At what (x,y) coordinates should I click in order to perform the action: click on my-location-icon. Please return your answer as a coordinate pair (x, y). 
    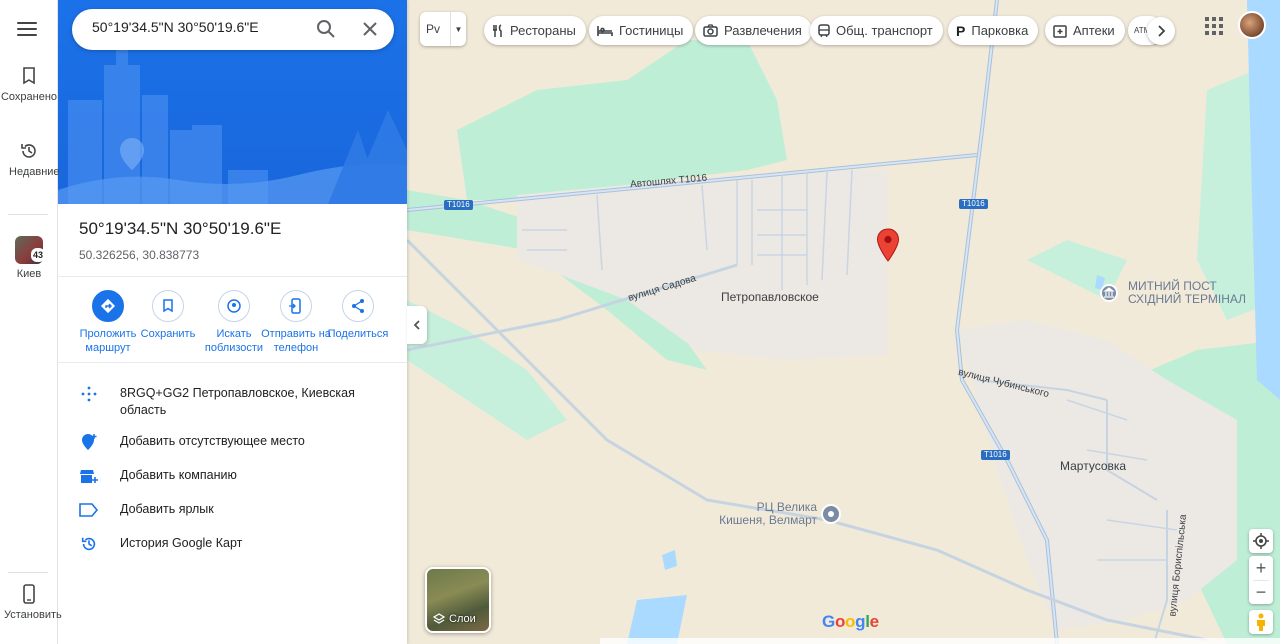
    Looking at the image, I should click on (1261, 541).